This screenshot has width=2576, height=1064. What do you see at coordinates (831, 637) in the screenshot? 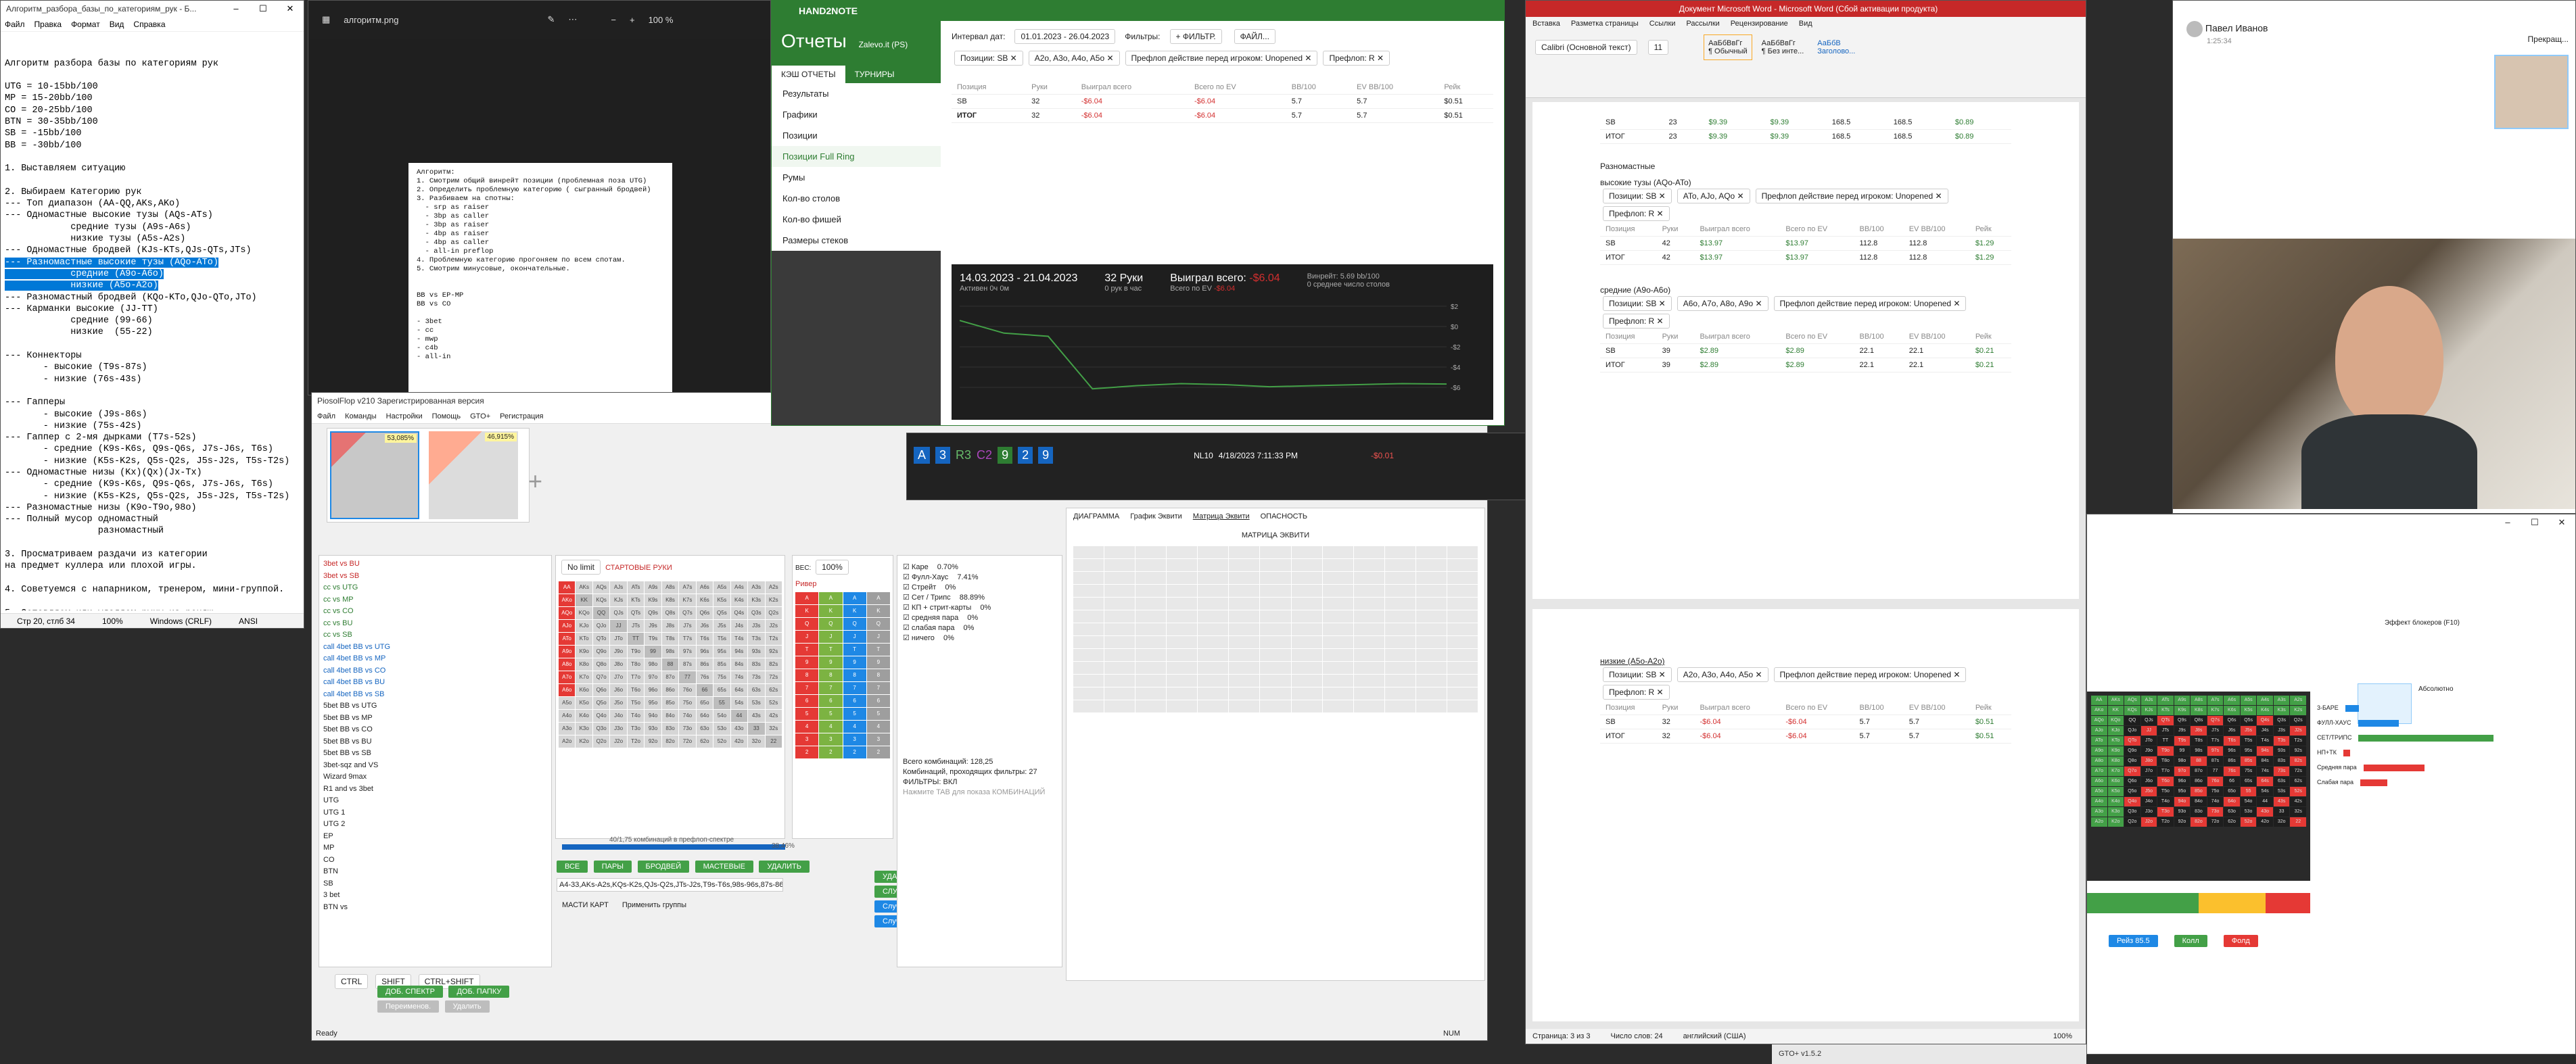
I see `board-card: J` at bounding box center [831, 637].